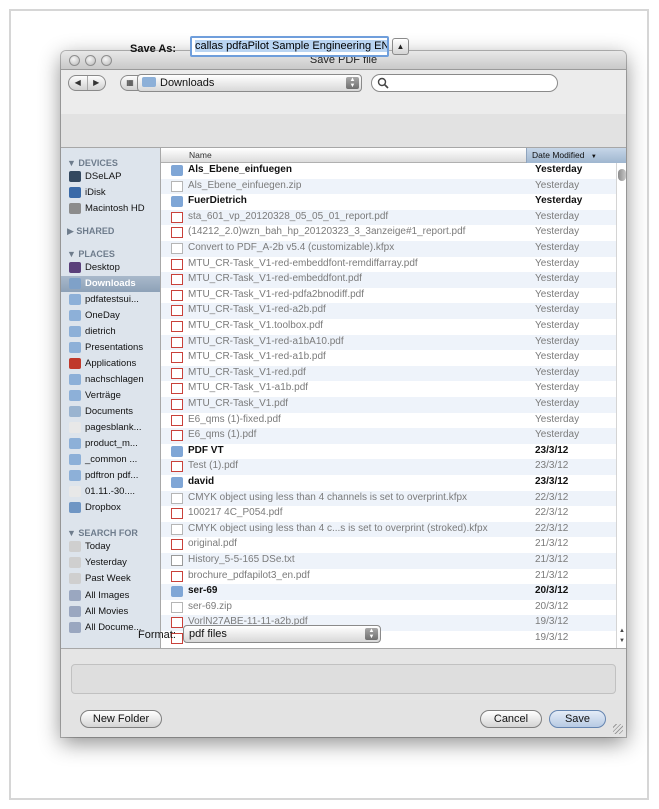 This screenshot has height=809, width=659. Describe the element at coordinates (618, 729) in the screenshot. I see `resize-grip-icon` at that location.